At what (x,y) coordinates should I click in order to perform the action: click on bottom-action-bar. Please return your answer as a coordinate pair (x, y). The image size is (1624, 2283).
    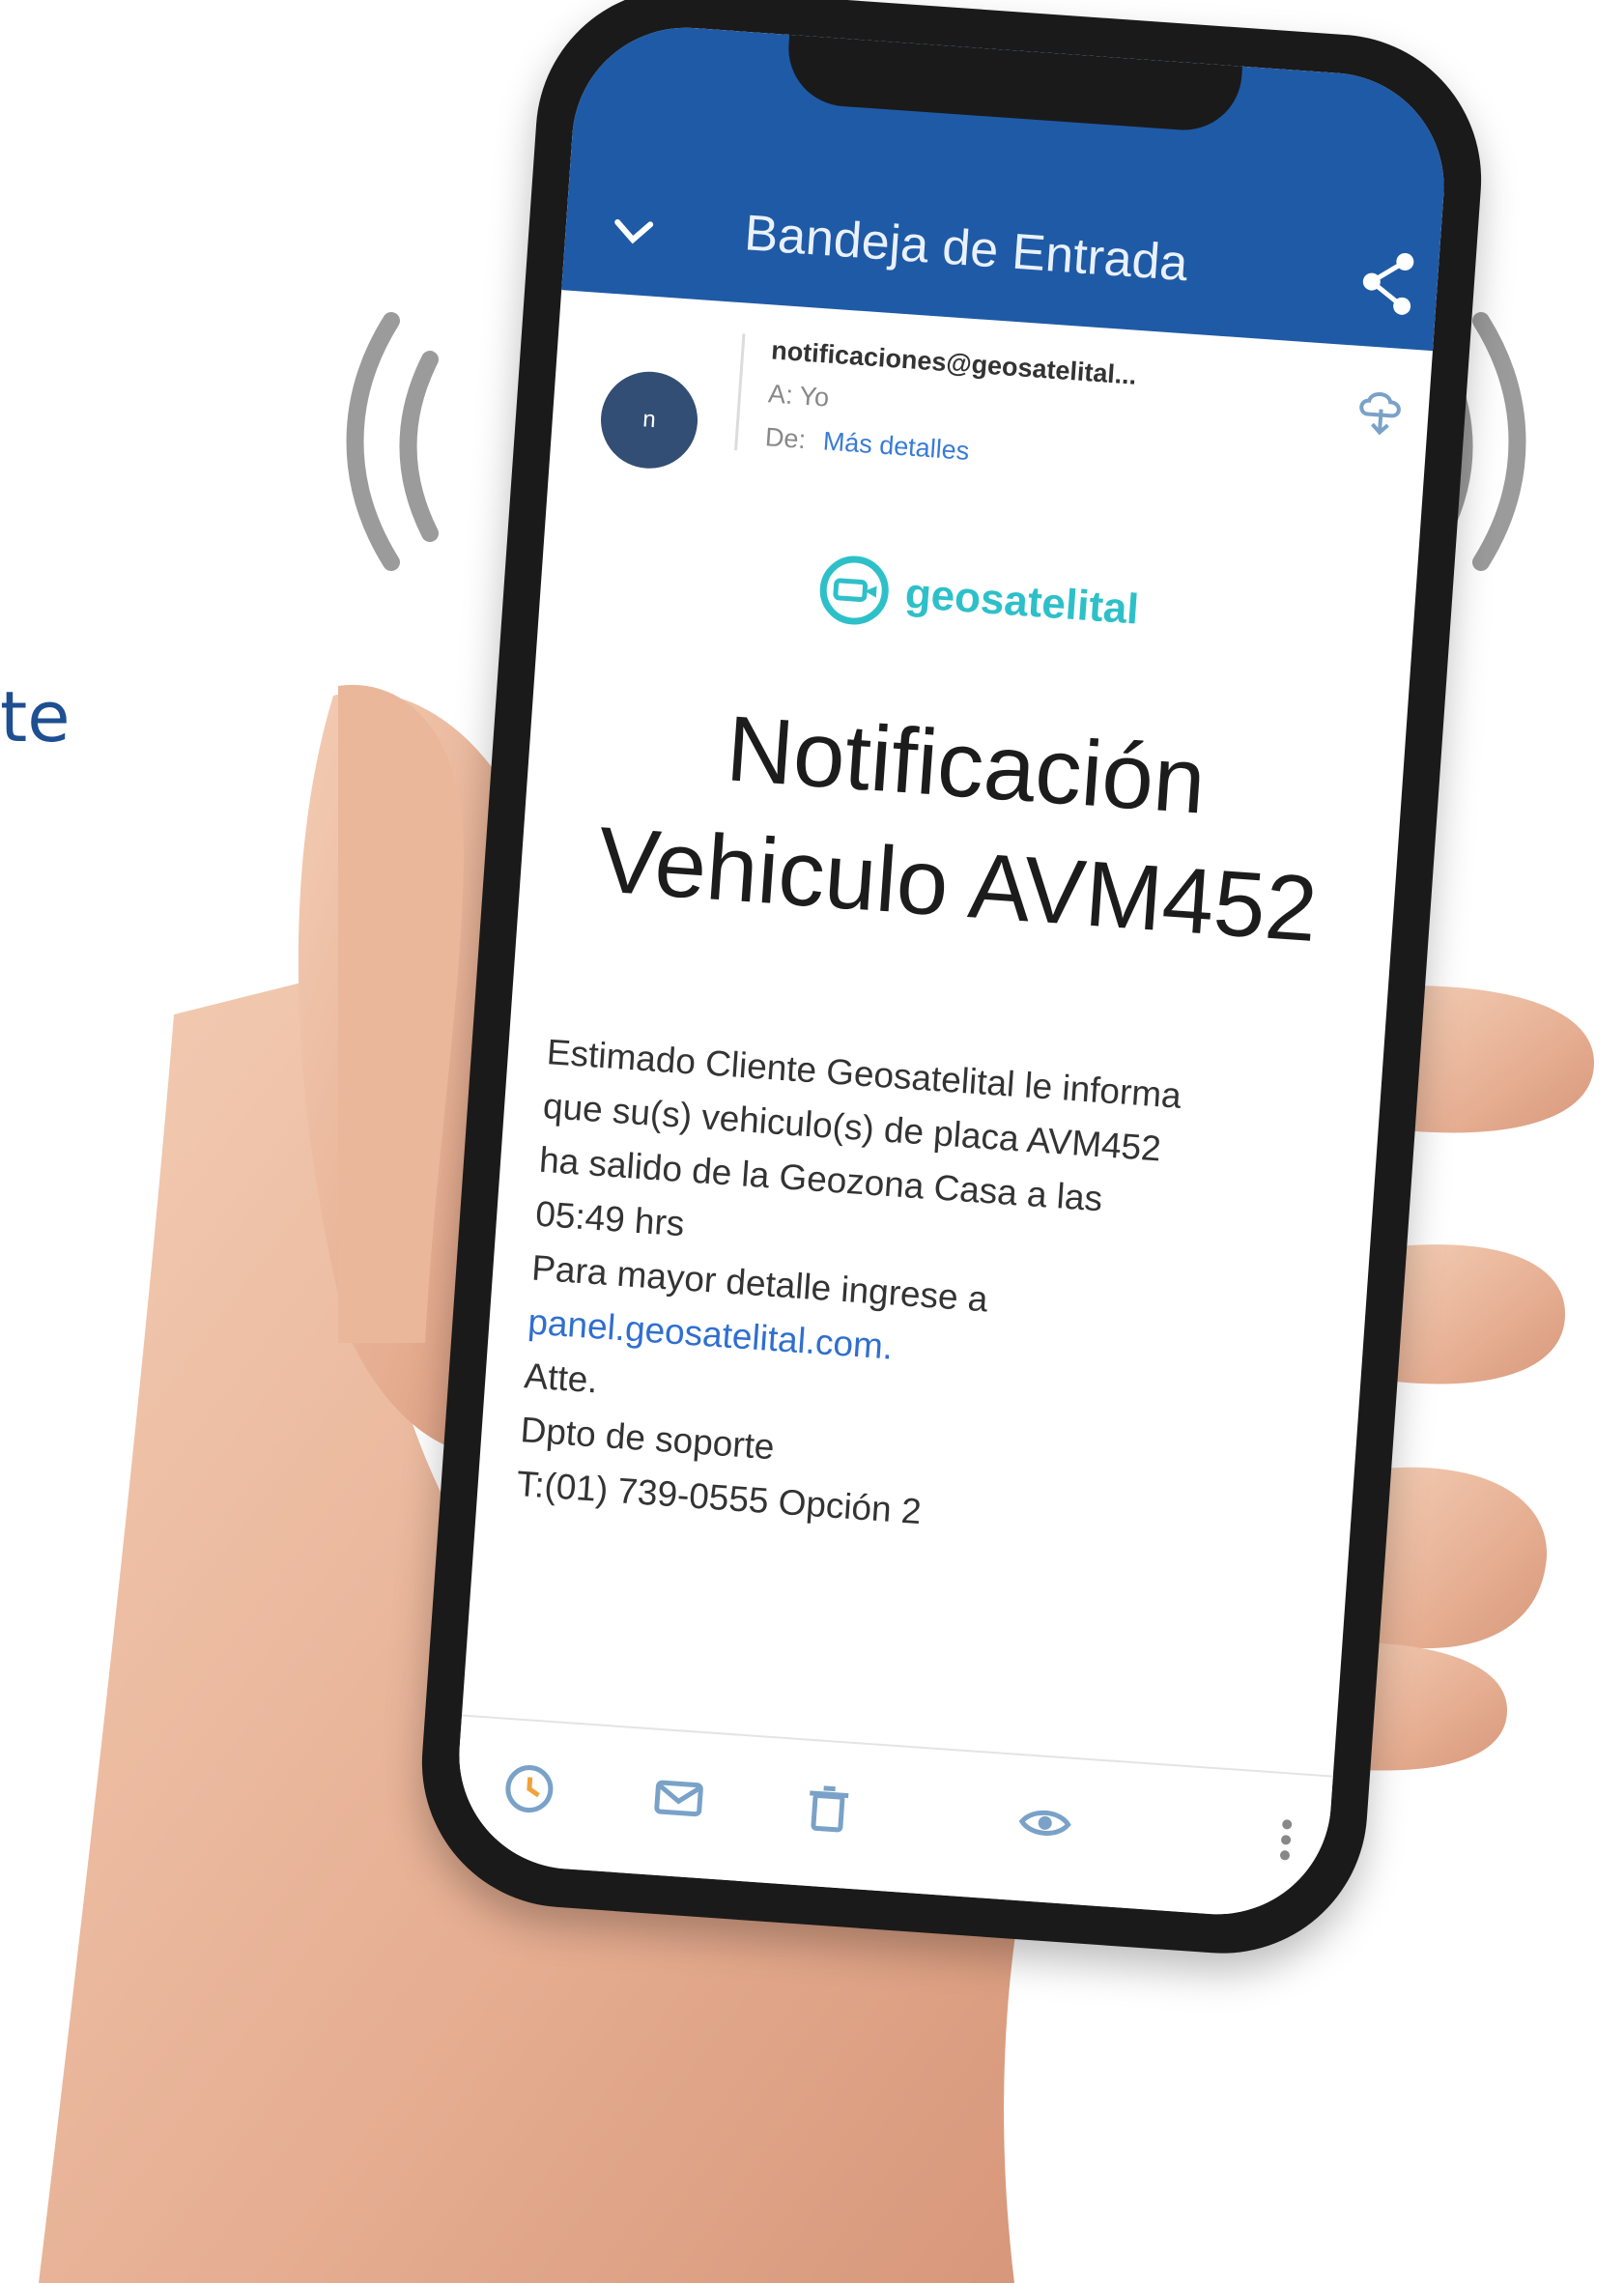
    Looking at the image, I should click on (892, 1819).